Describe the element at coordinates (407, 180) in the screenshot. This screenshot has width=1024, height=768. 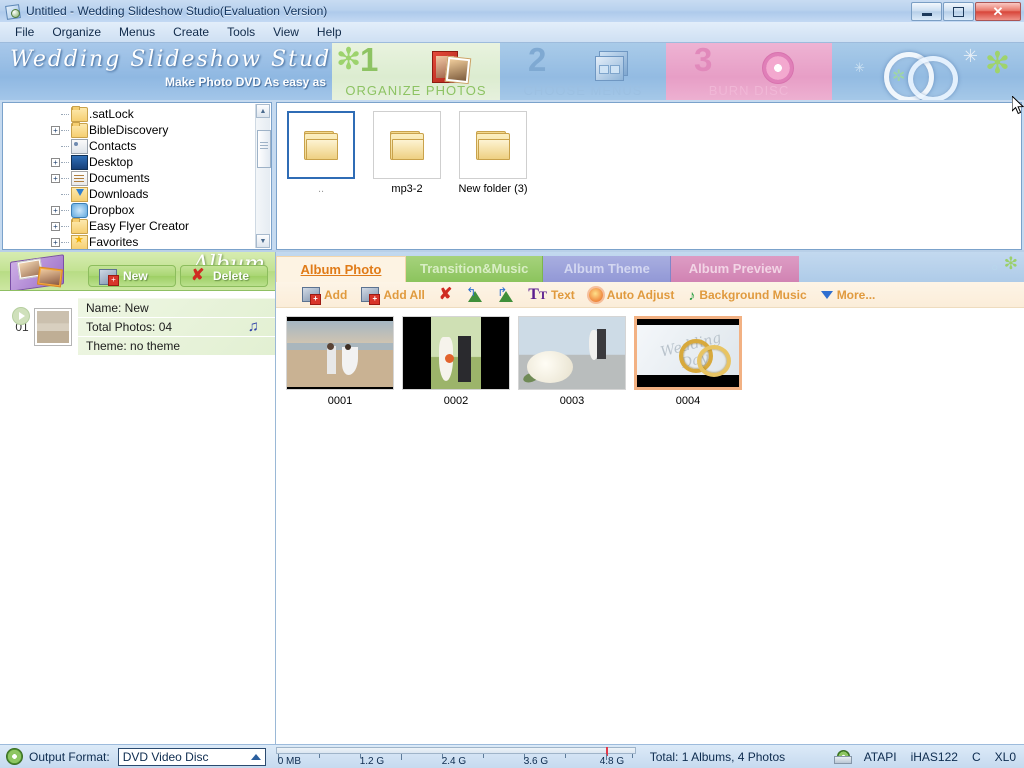
I see `folder-item-mp3-2: mp3-2` at that location.